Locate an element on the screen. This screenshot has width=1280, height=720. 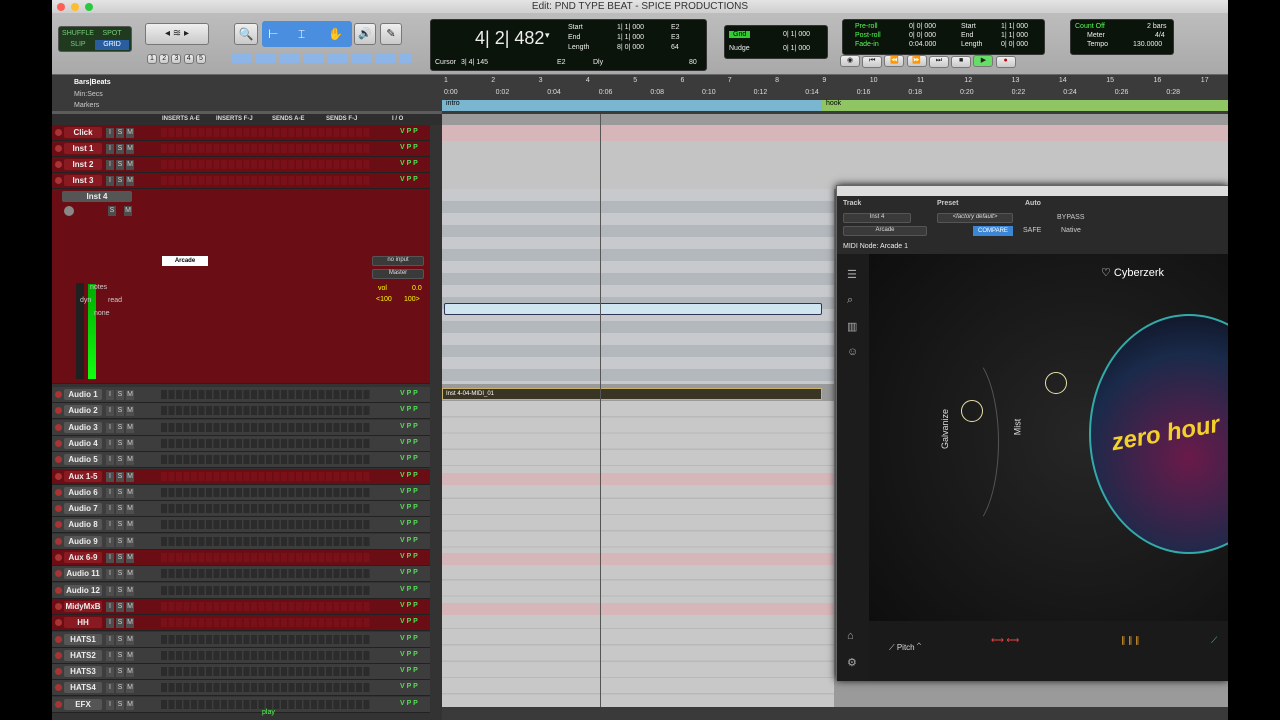
postroll-value: 0| 0| 000 is located at coordinates (922, 35).